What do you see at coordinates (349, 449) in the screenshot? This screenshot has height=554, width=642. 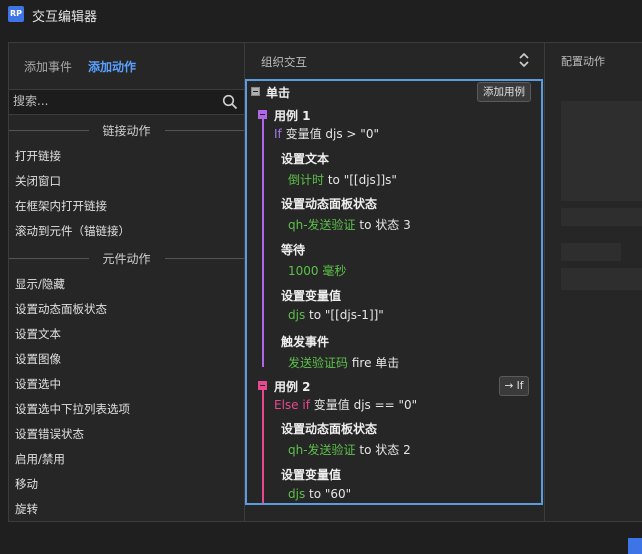 I see `case2-action1-detail: qh-发送验证 to 状态 2` at bounding box center [349, 449].